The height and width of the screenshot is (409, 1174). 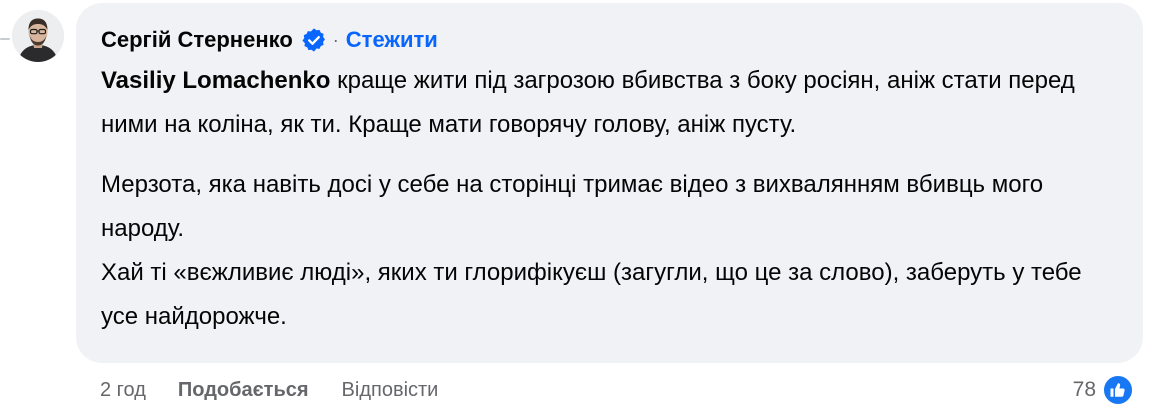 I want to click on thumbs-up-icon, so click(x=1118, y=390).